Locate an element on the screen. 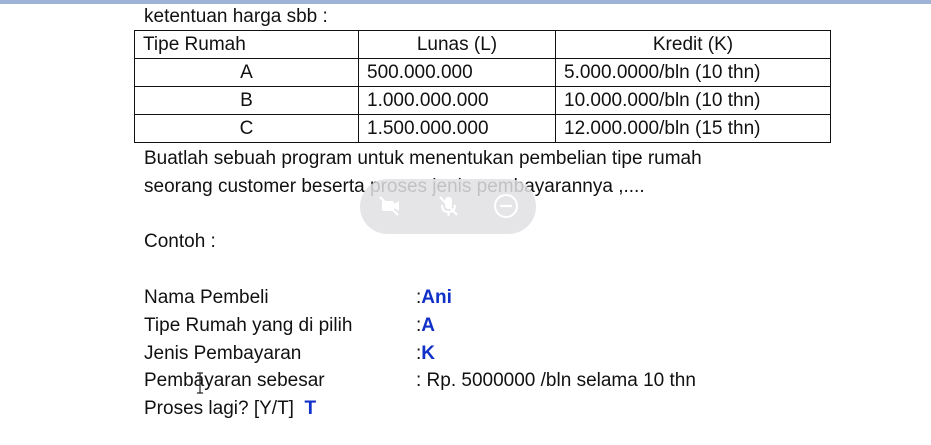 This screenshot has height=445, width=931. prompt-label: Proses lagi? [Y/T] is located at coordinates (219, 408).